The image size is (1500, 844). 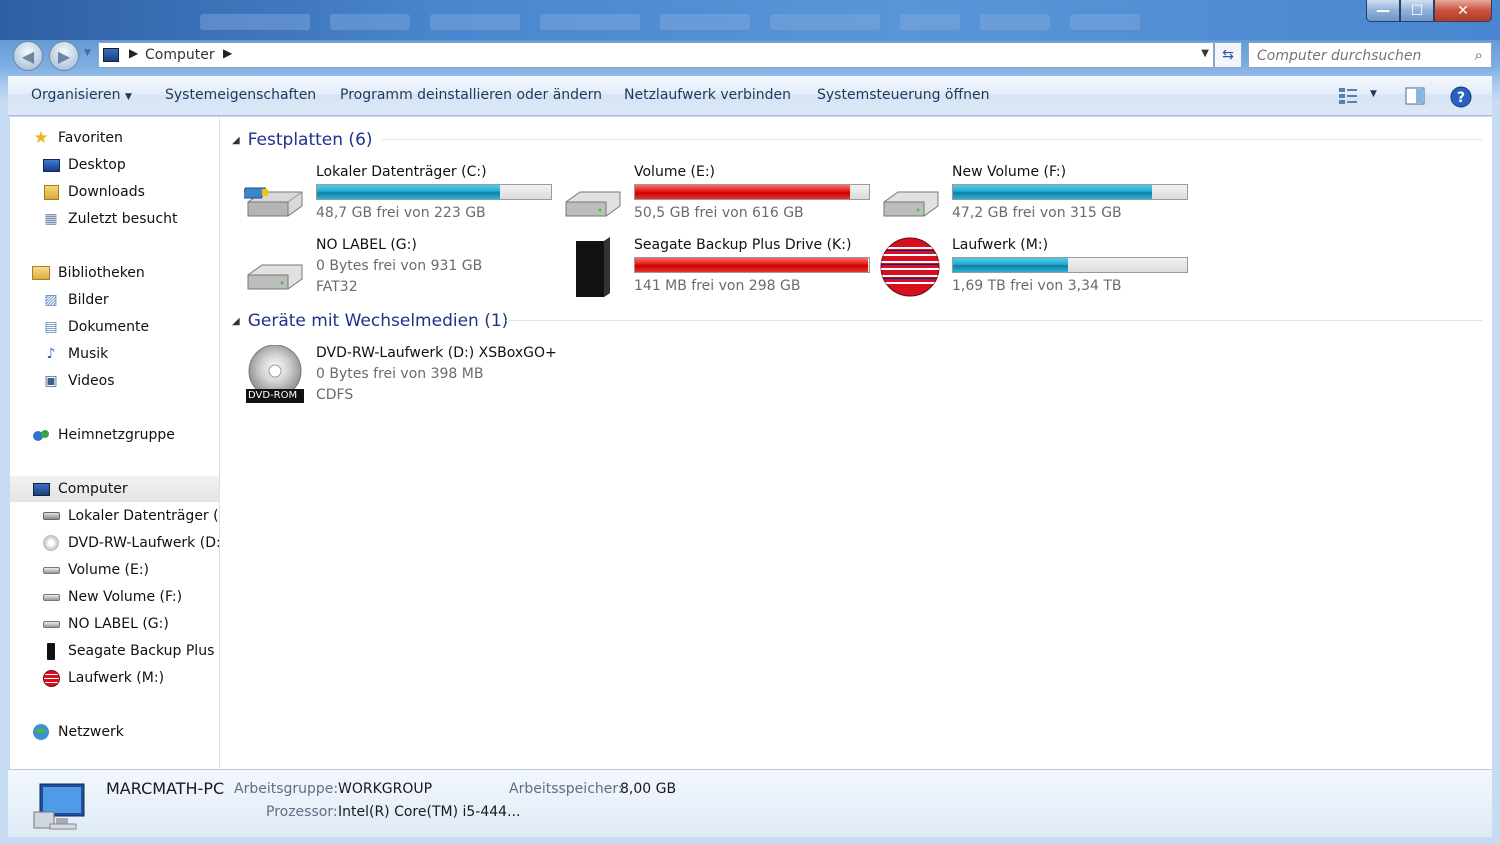 I want to click on view-dropdown-icon: ▼, so click(x=1373, y=94).